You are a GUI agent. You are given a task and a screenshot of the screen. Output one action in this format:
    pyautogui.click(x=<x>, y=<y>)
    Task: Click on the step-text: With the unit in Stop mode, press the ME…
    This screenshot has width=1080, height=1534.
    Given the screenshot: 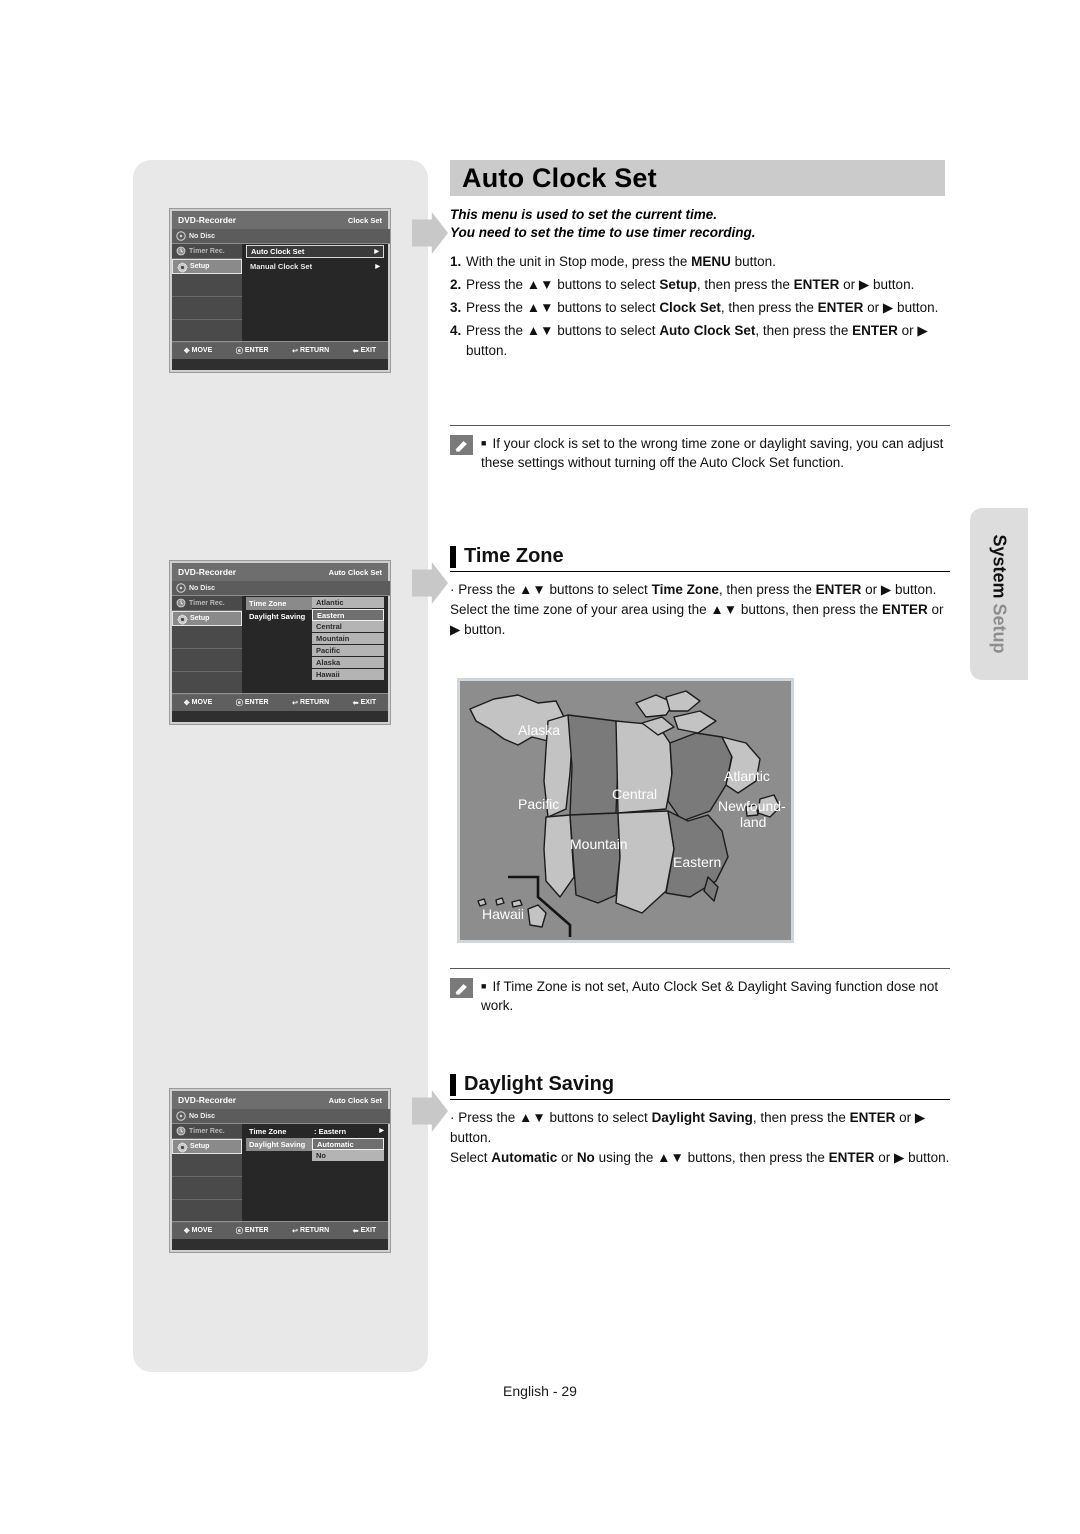 What is the action you would take?
    pyautogui.click(x=621, y=261)
    